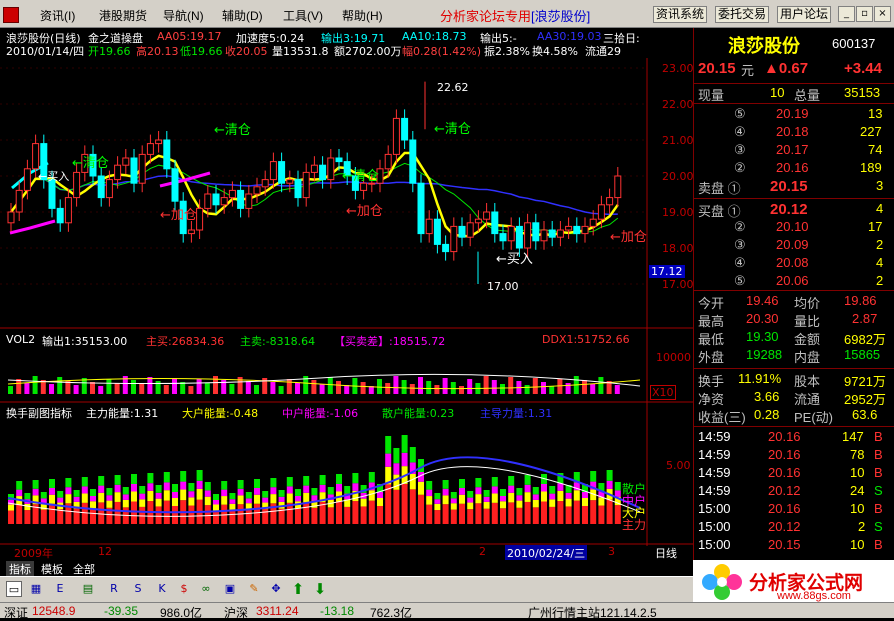 This screenshot has width=894, height=621. Describe the element at coordinates (882, 14) in the screenshot. I see `close-icon: ×` at that location.